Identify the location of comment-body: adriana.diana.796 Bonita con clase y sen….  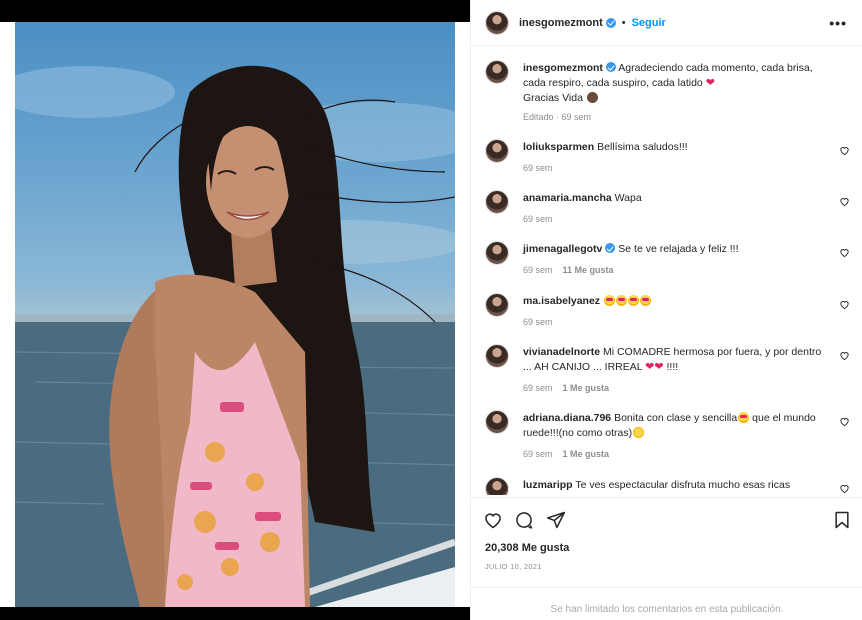
(678, 436).